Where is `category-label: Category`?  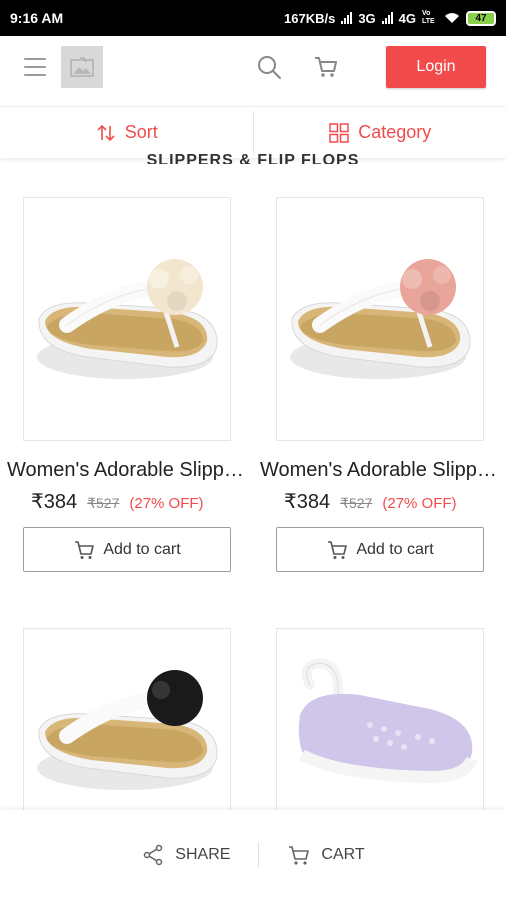
category-label: Category is located at coordinates (395, 132).